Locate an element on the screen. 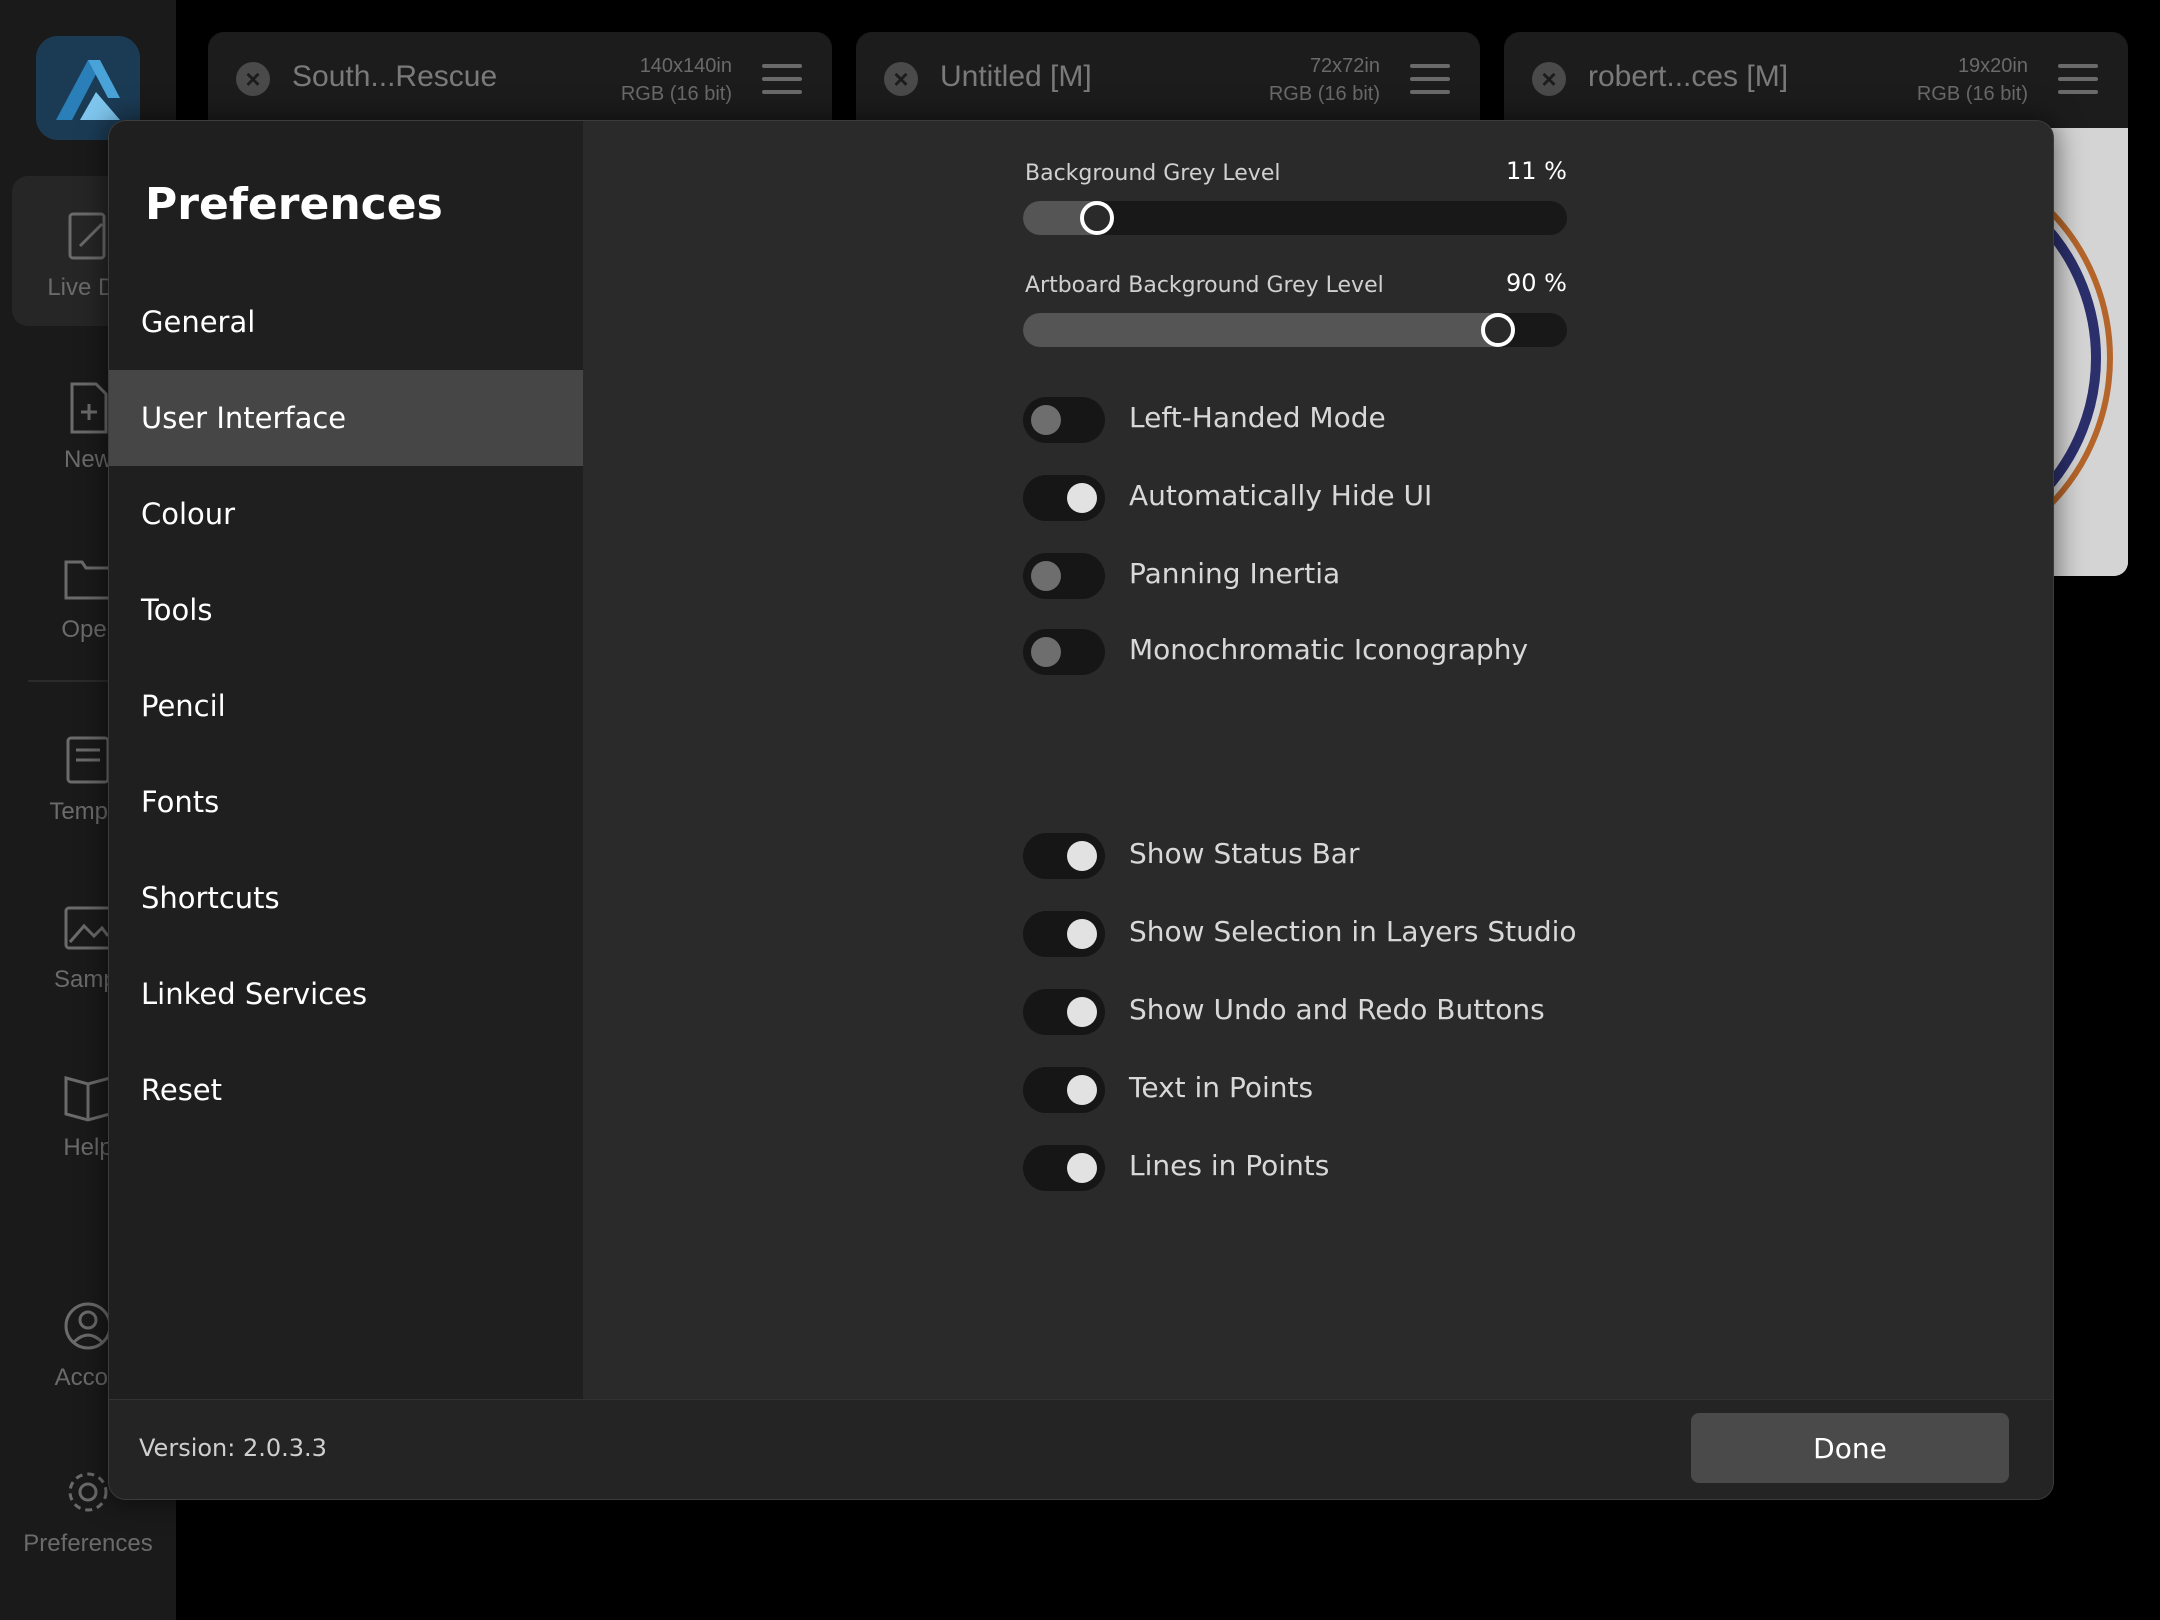  nav-item-user-interface: User Interface is located at coordinates (346, 418).